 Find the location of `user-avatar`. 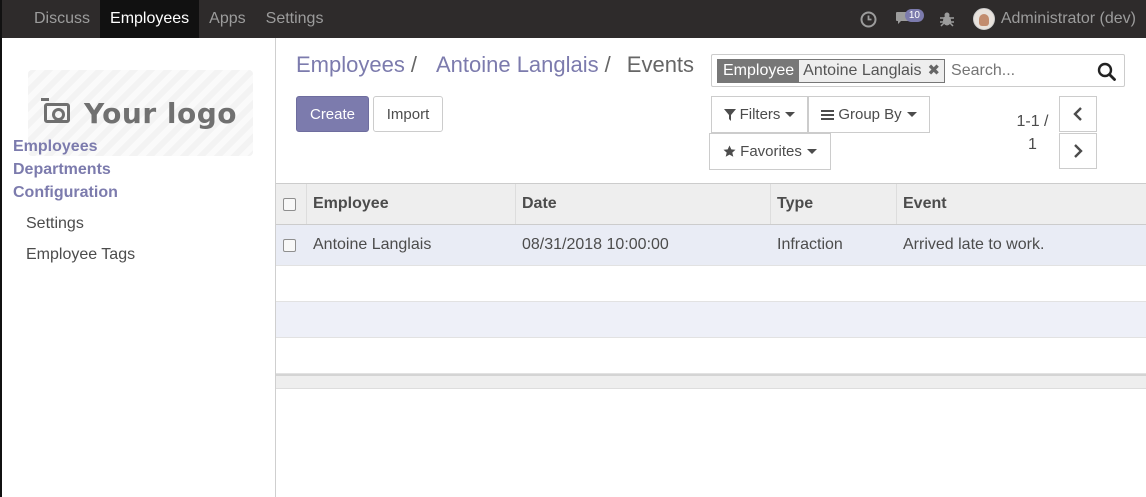

user-avatar is located at coordinates (983, 19).